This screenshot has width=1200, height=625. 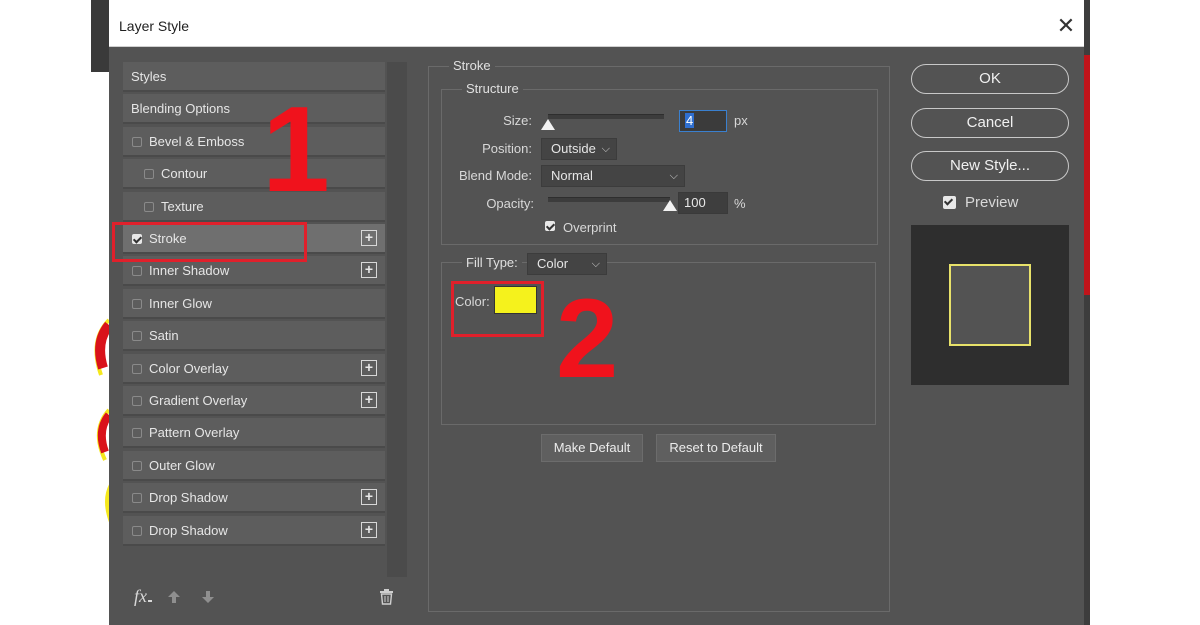 What do you see at coordinates (613, 176) in the screenshot?
I see `blend-mode-dropdown: Normal ⌵` at bounding box center [613, 176].